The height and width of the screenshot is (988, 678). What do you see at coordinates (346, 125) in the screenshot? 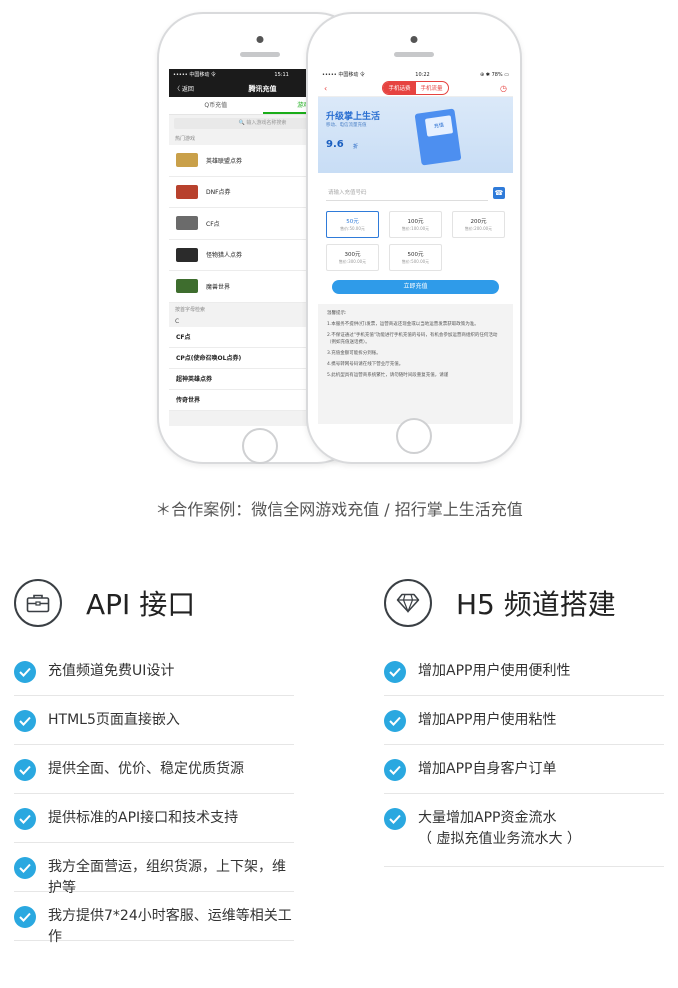
I see `banner-subtitle: 移动、电信流量充值` at bounding box center [346, 125].